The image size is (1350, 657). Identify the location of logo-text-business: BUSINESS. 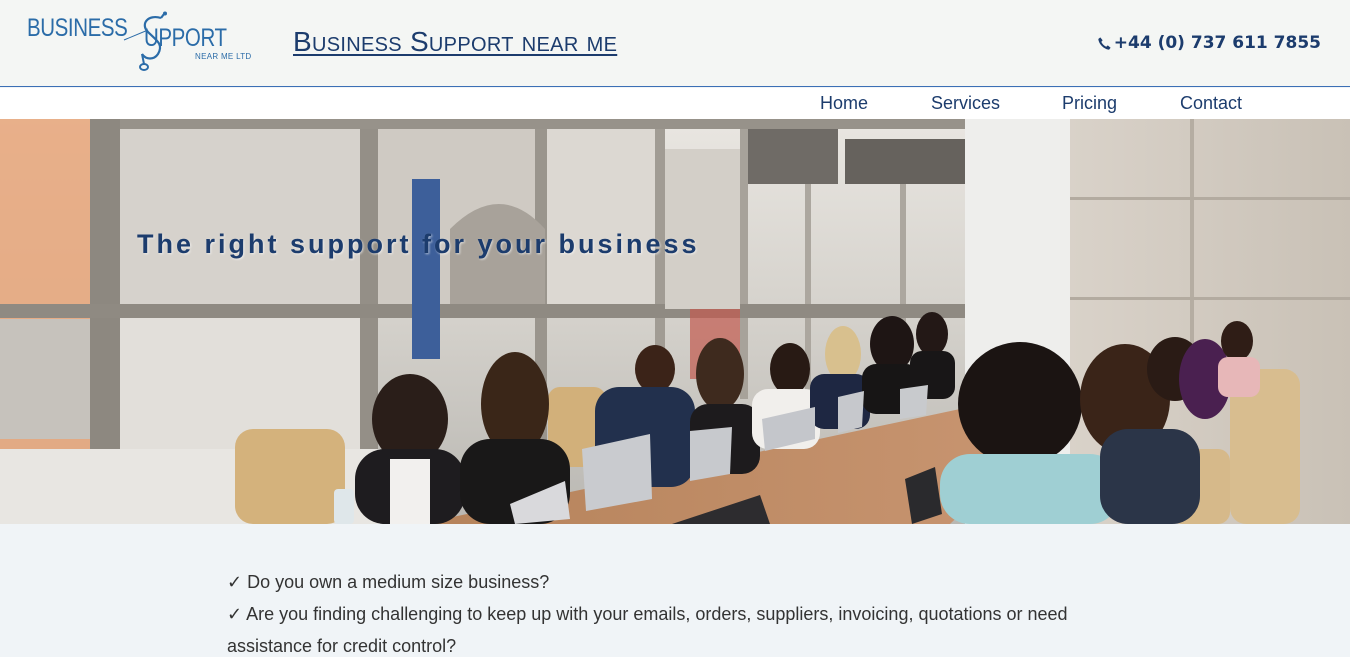
(77, 28).